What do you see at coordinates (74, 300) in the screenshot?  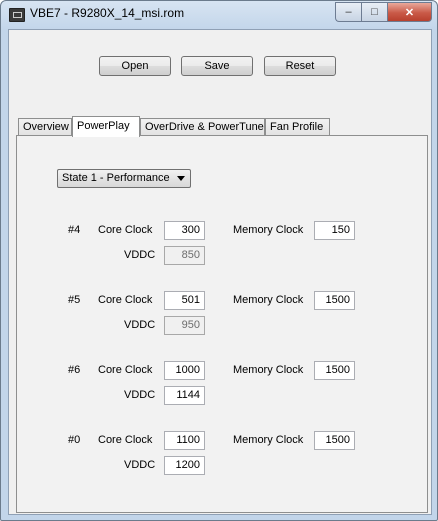 I see `state-index: #5` at bounding box center [74, 300].